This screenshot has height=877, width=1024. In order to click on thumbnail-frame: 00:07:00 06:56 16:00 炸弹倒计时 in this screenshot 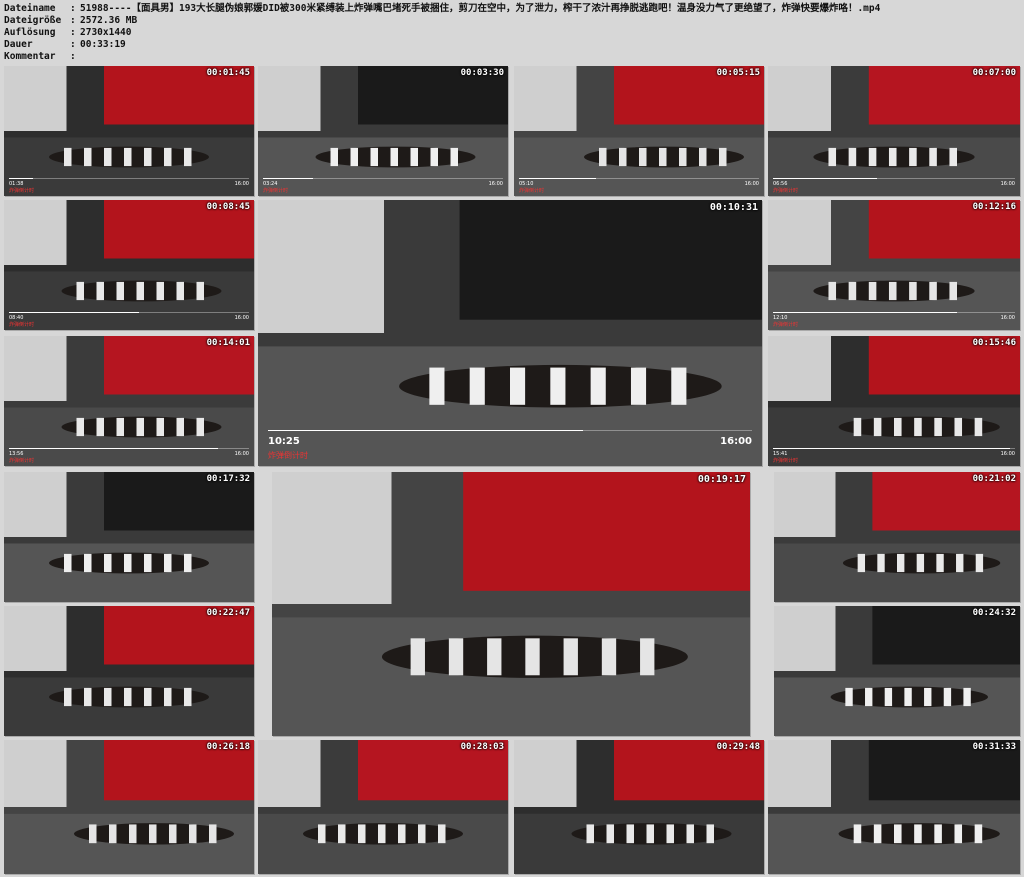, I will do `click(894, 131)`.